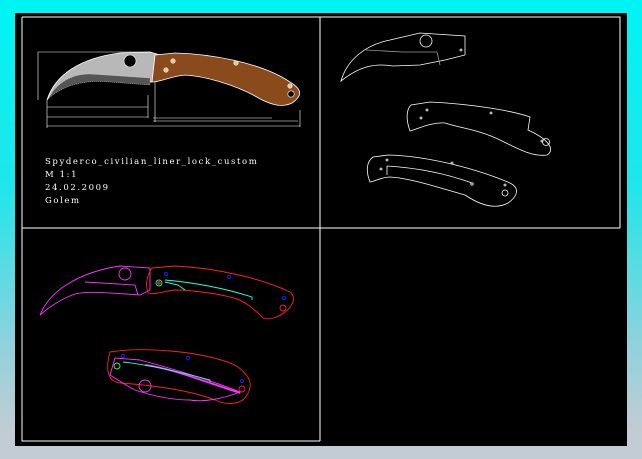 The width and height of the screenshot is (642, 459). I want to click on drawing-scale: M 1:1, so click(62, 175).